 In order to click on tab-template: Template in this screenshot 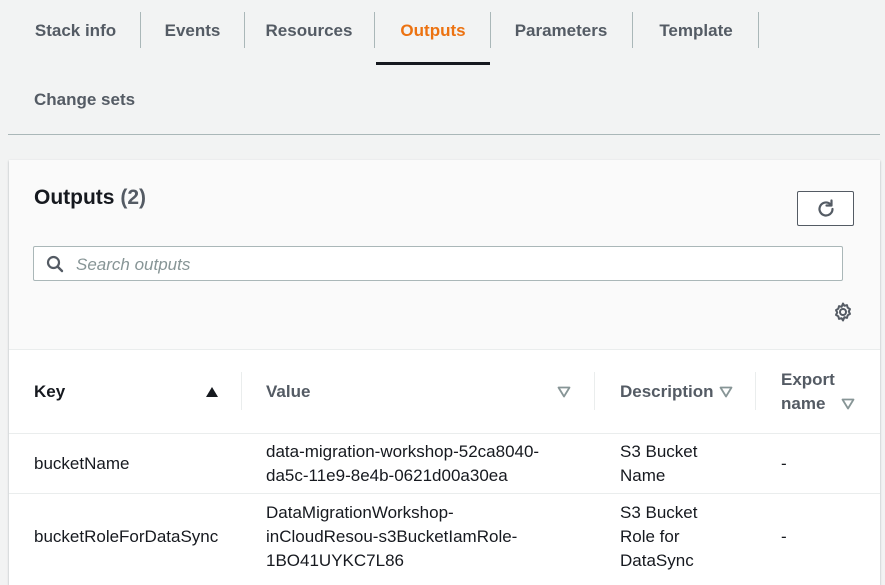, I will do `click(696, 31)`.